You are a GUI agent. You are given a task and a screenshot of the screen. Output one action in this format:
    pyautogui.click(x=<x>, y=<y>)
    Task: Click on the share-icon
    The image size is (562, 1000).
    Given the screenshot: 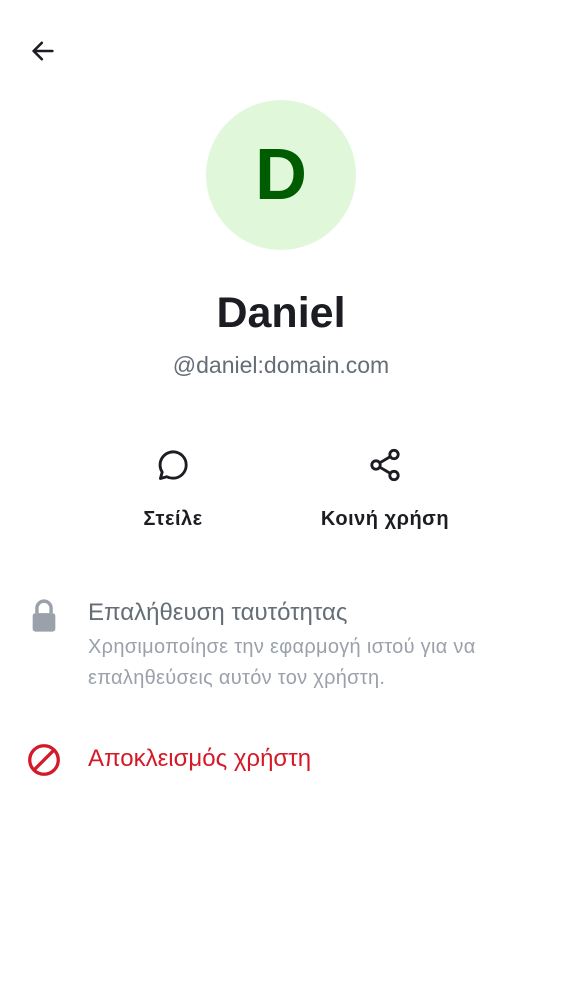 What is the action you would take?
    pyautogui.click(x=385, y=465)
    